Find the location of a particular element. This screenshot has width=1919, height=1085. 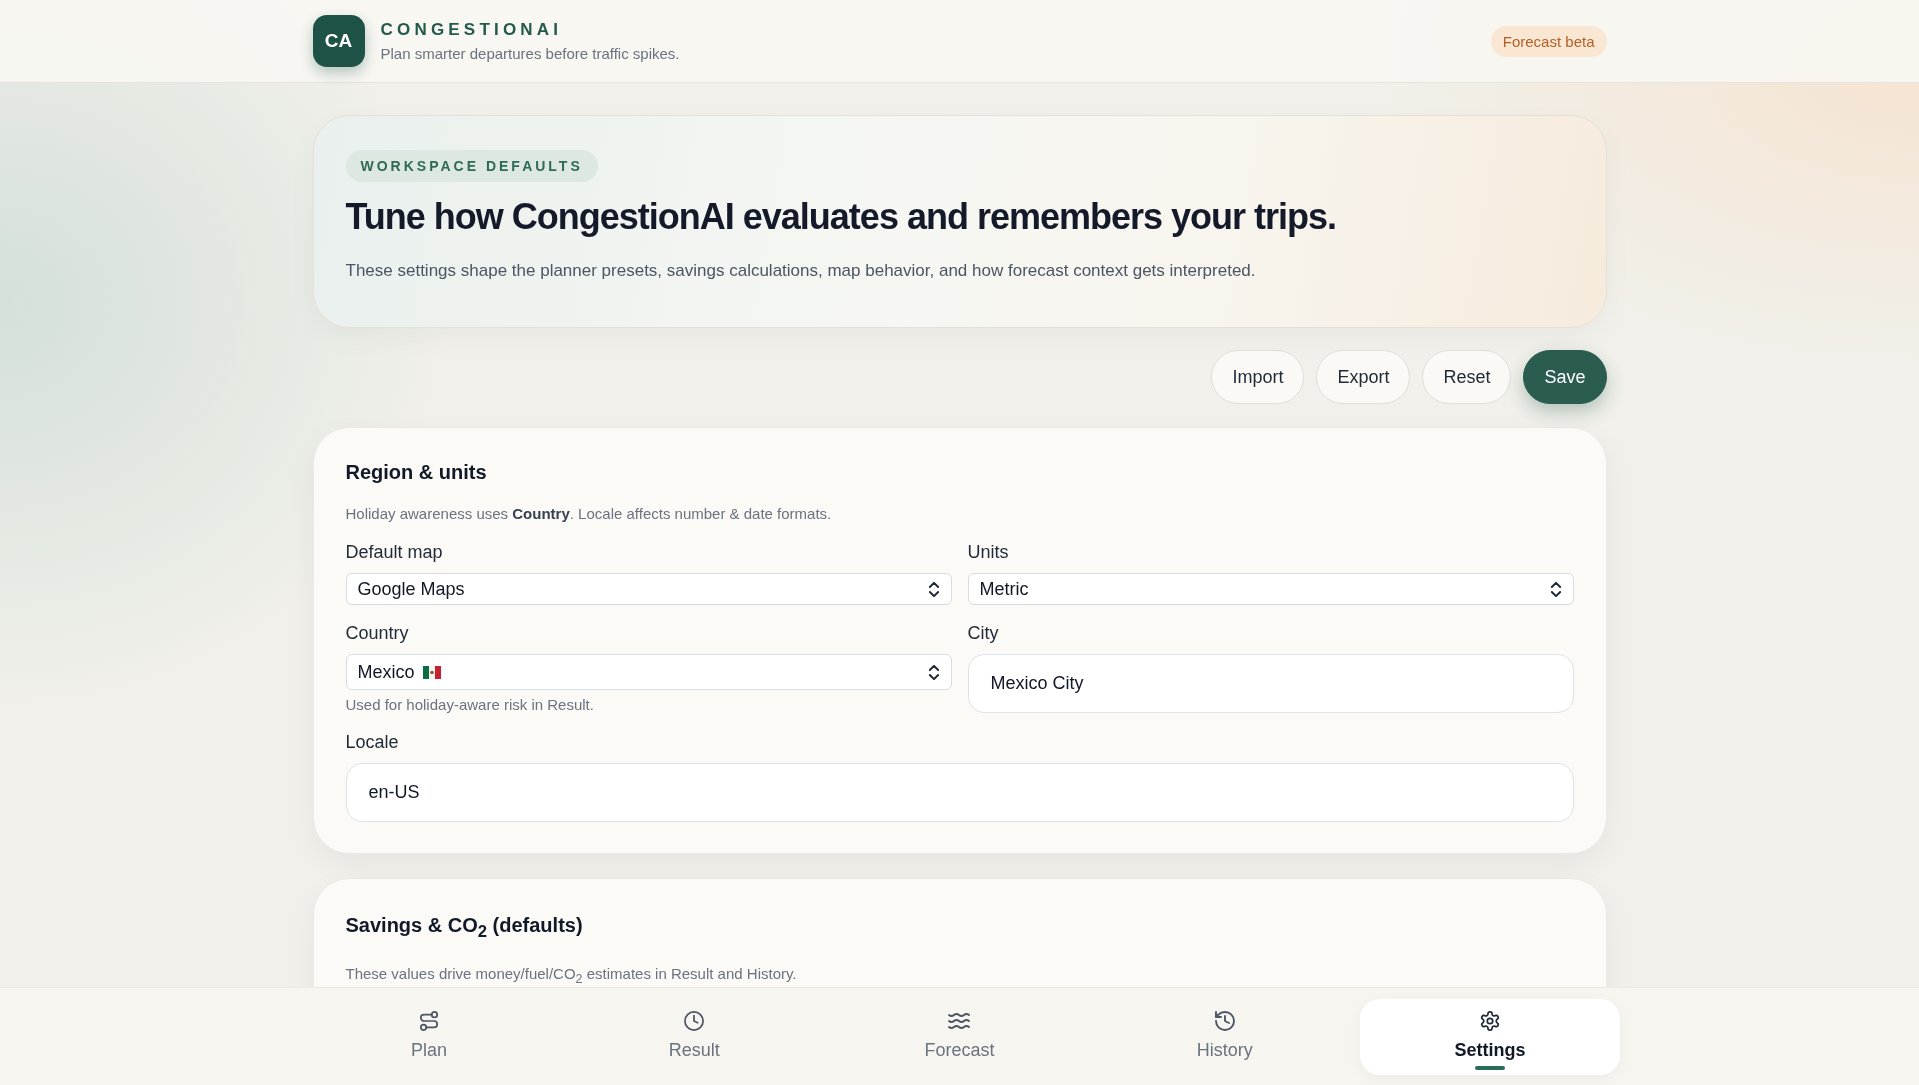

selected-indicator is located at coordinates (1489, 1068).